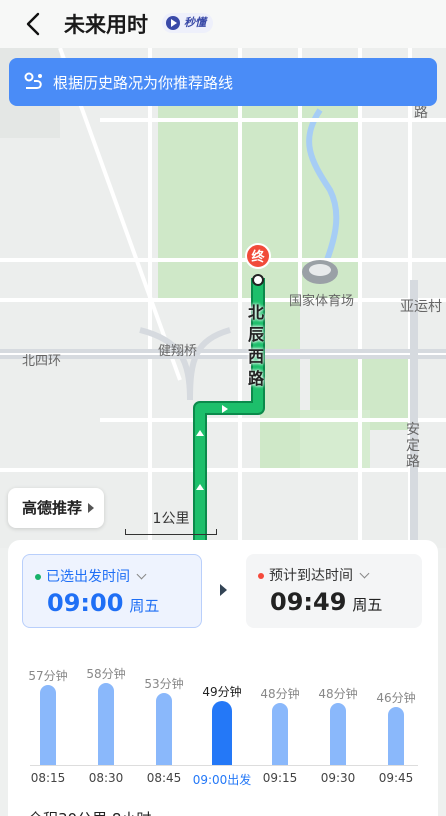 The height and width of the screenshot is (816, 446). Describe the element at coordinates (195, 22) in the screenshot. I see `badge-label: 秒懂` at that location.